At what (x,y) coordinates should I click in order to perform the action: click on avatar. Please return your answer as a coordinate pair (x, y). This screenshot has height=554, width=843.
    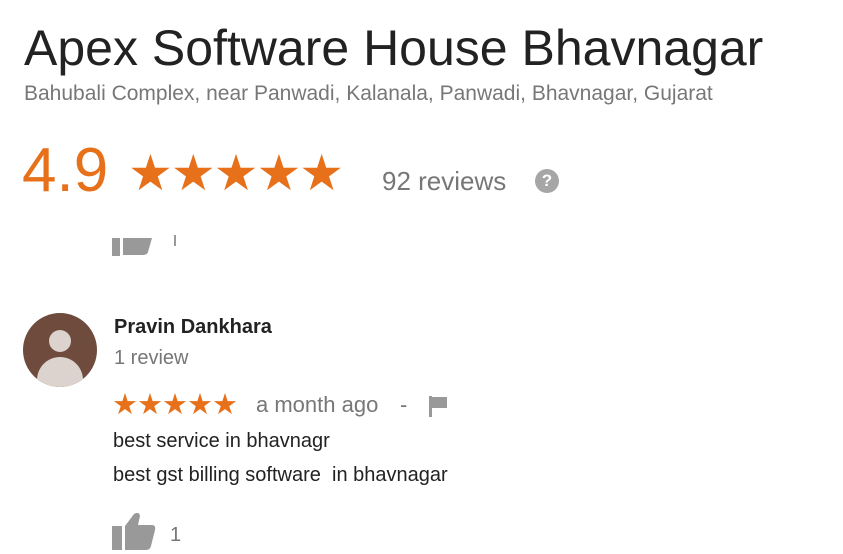
    Looking at the image, I should click on (60, 350).